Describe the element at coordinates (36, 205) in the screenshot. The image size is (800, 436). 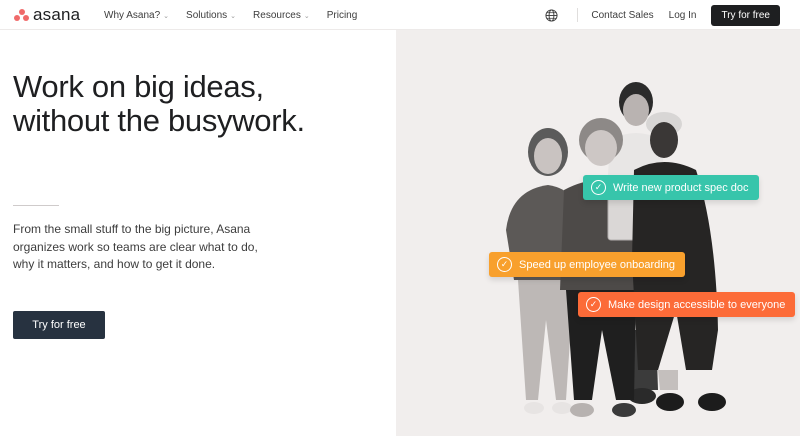
I see `hero-divider` at that location.